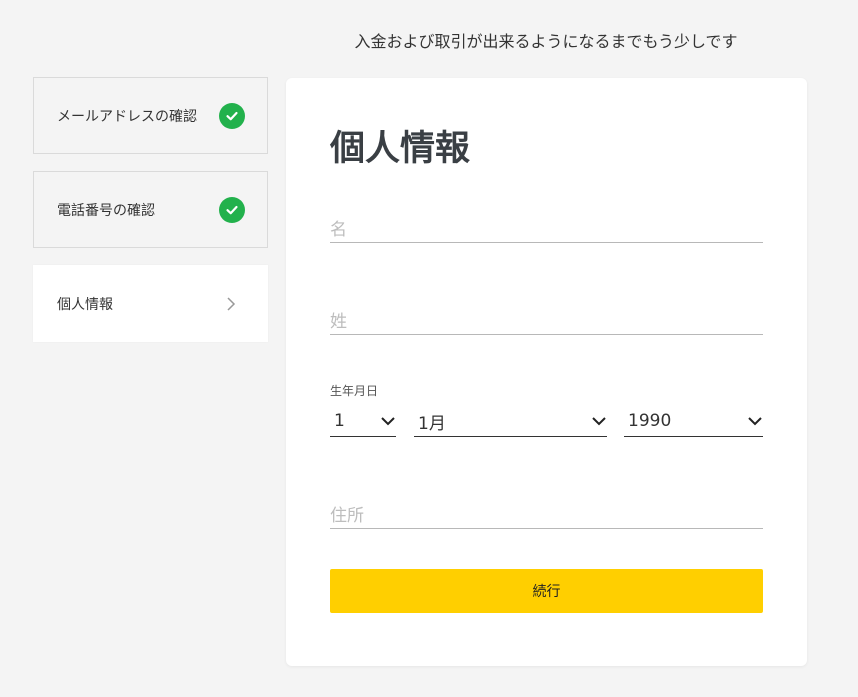  I want to click on address-field, so click(546, 515).